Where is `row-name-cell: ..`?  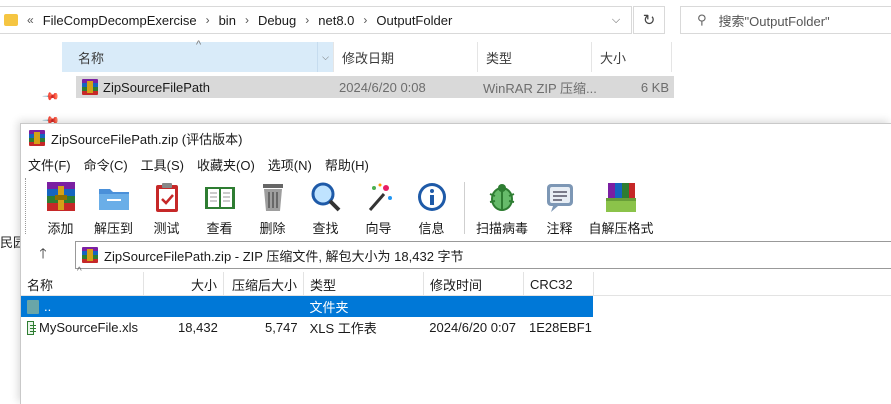
row-name-cell: .. is located at coordinates (82, 306).